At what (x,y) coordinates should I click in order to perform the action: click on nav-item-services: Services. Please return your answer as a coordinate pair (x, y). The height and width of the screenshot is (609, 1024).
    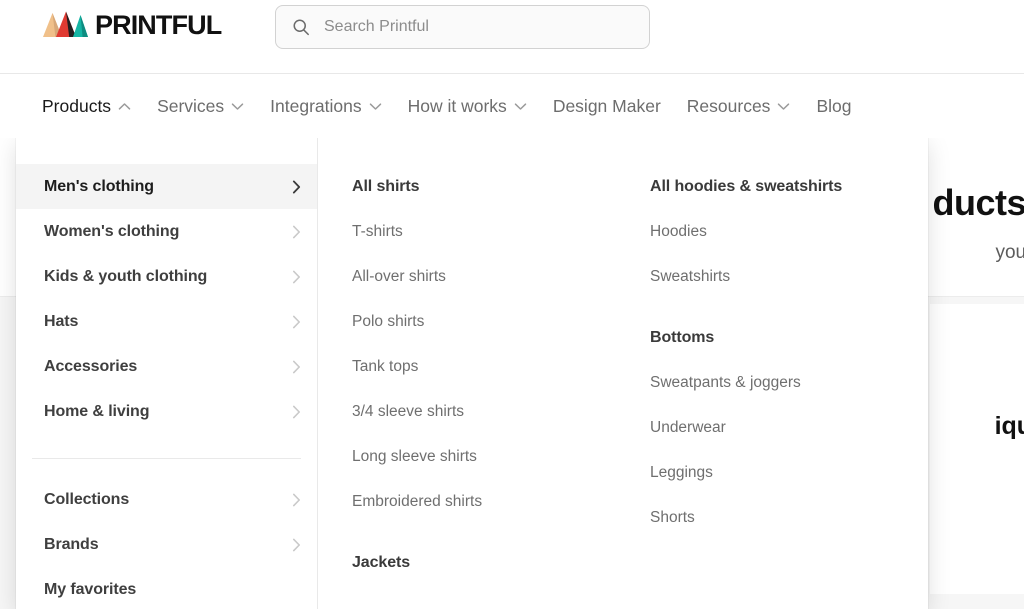
    Looking at the image, I should click on (200, 106).